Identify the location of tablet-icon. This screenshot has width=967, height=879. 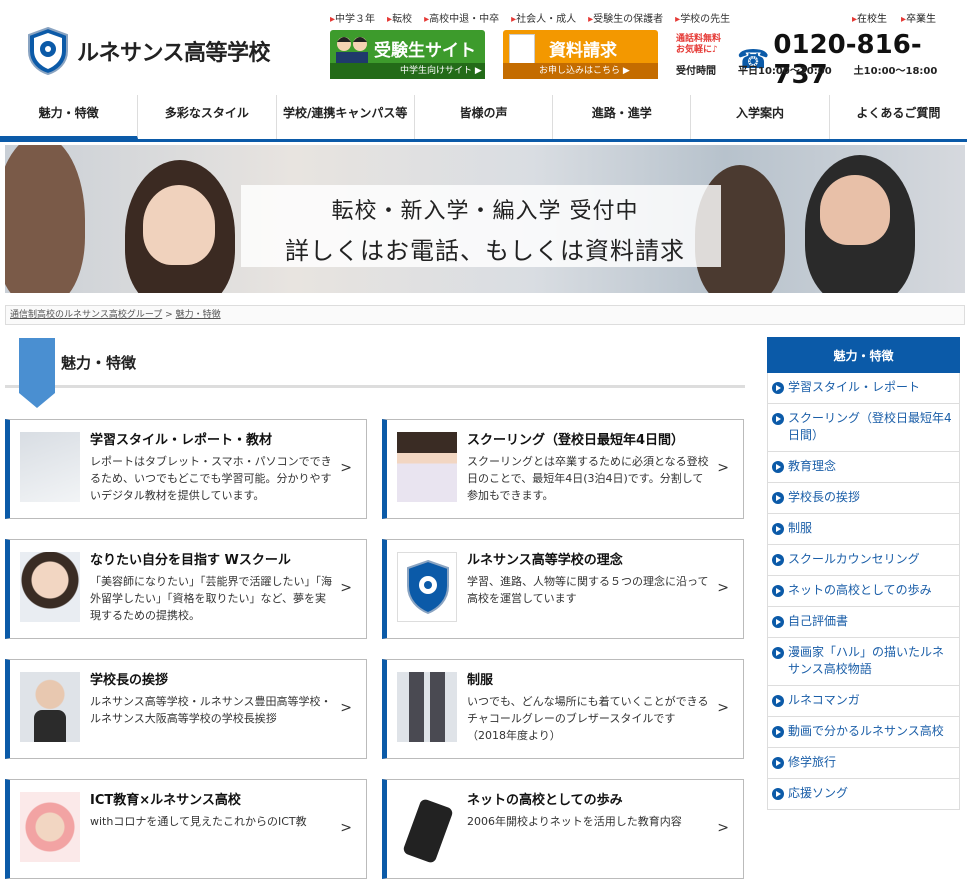
(50, 467).